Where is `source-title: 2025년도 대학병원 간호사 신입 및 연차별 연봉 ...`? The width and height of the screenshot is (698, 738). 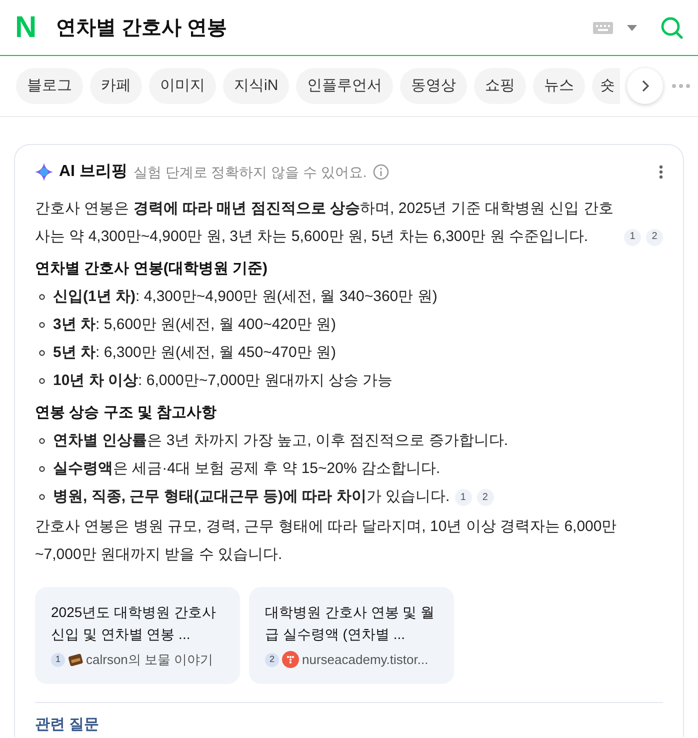
source-title: 2025년도 대학병원 간호사 신입 및 연차별 연봉 ... is located at coordinates (134, 623).